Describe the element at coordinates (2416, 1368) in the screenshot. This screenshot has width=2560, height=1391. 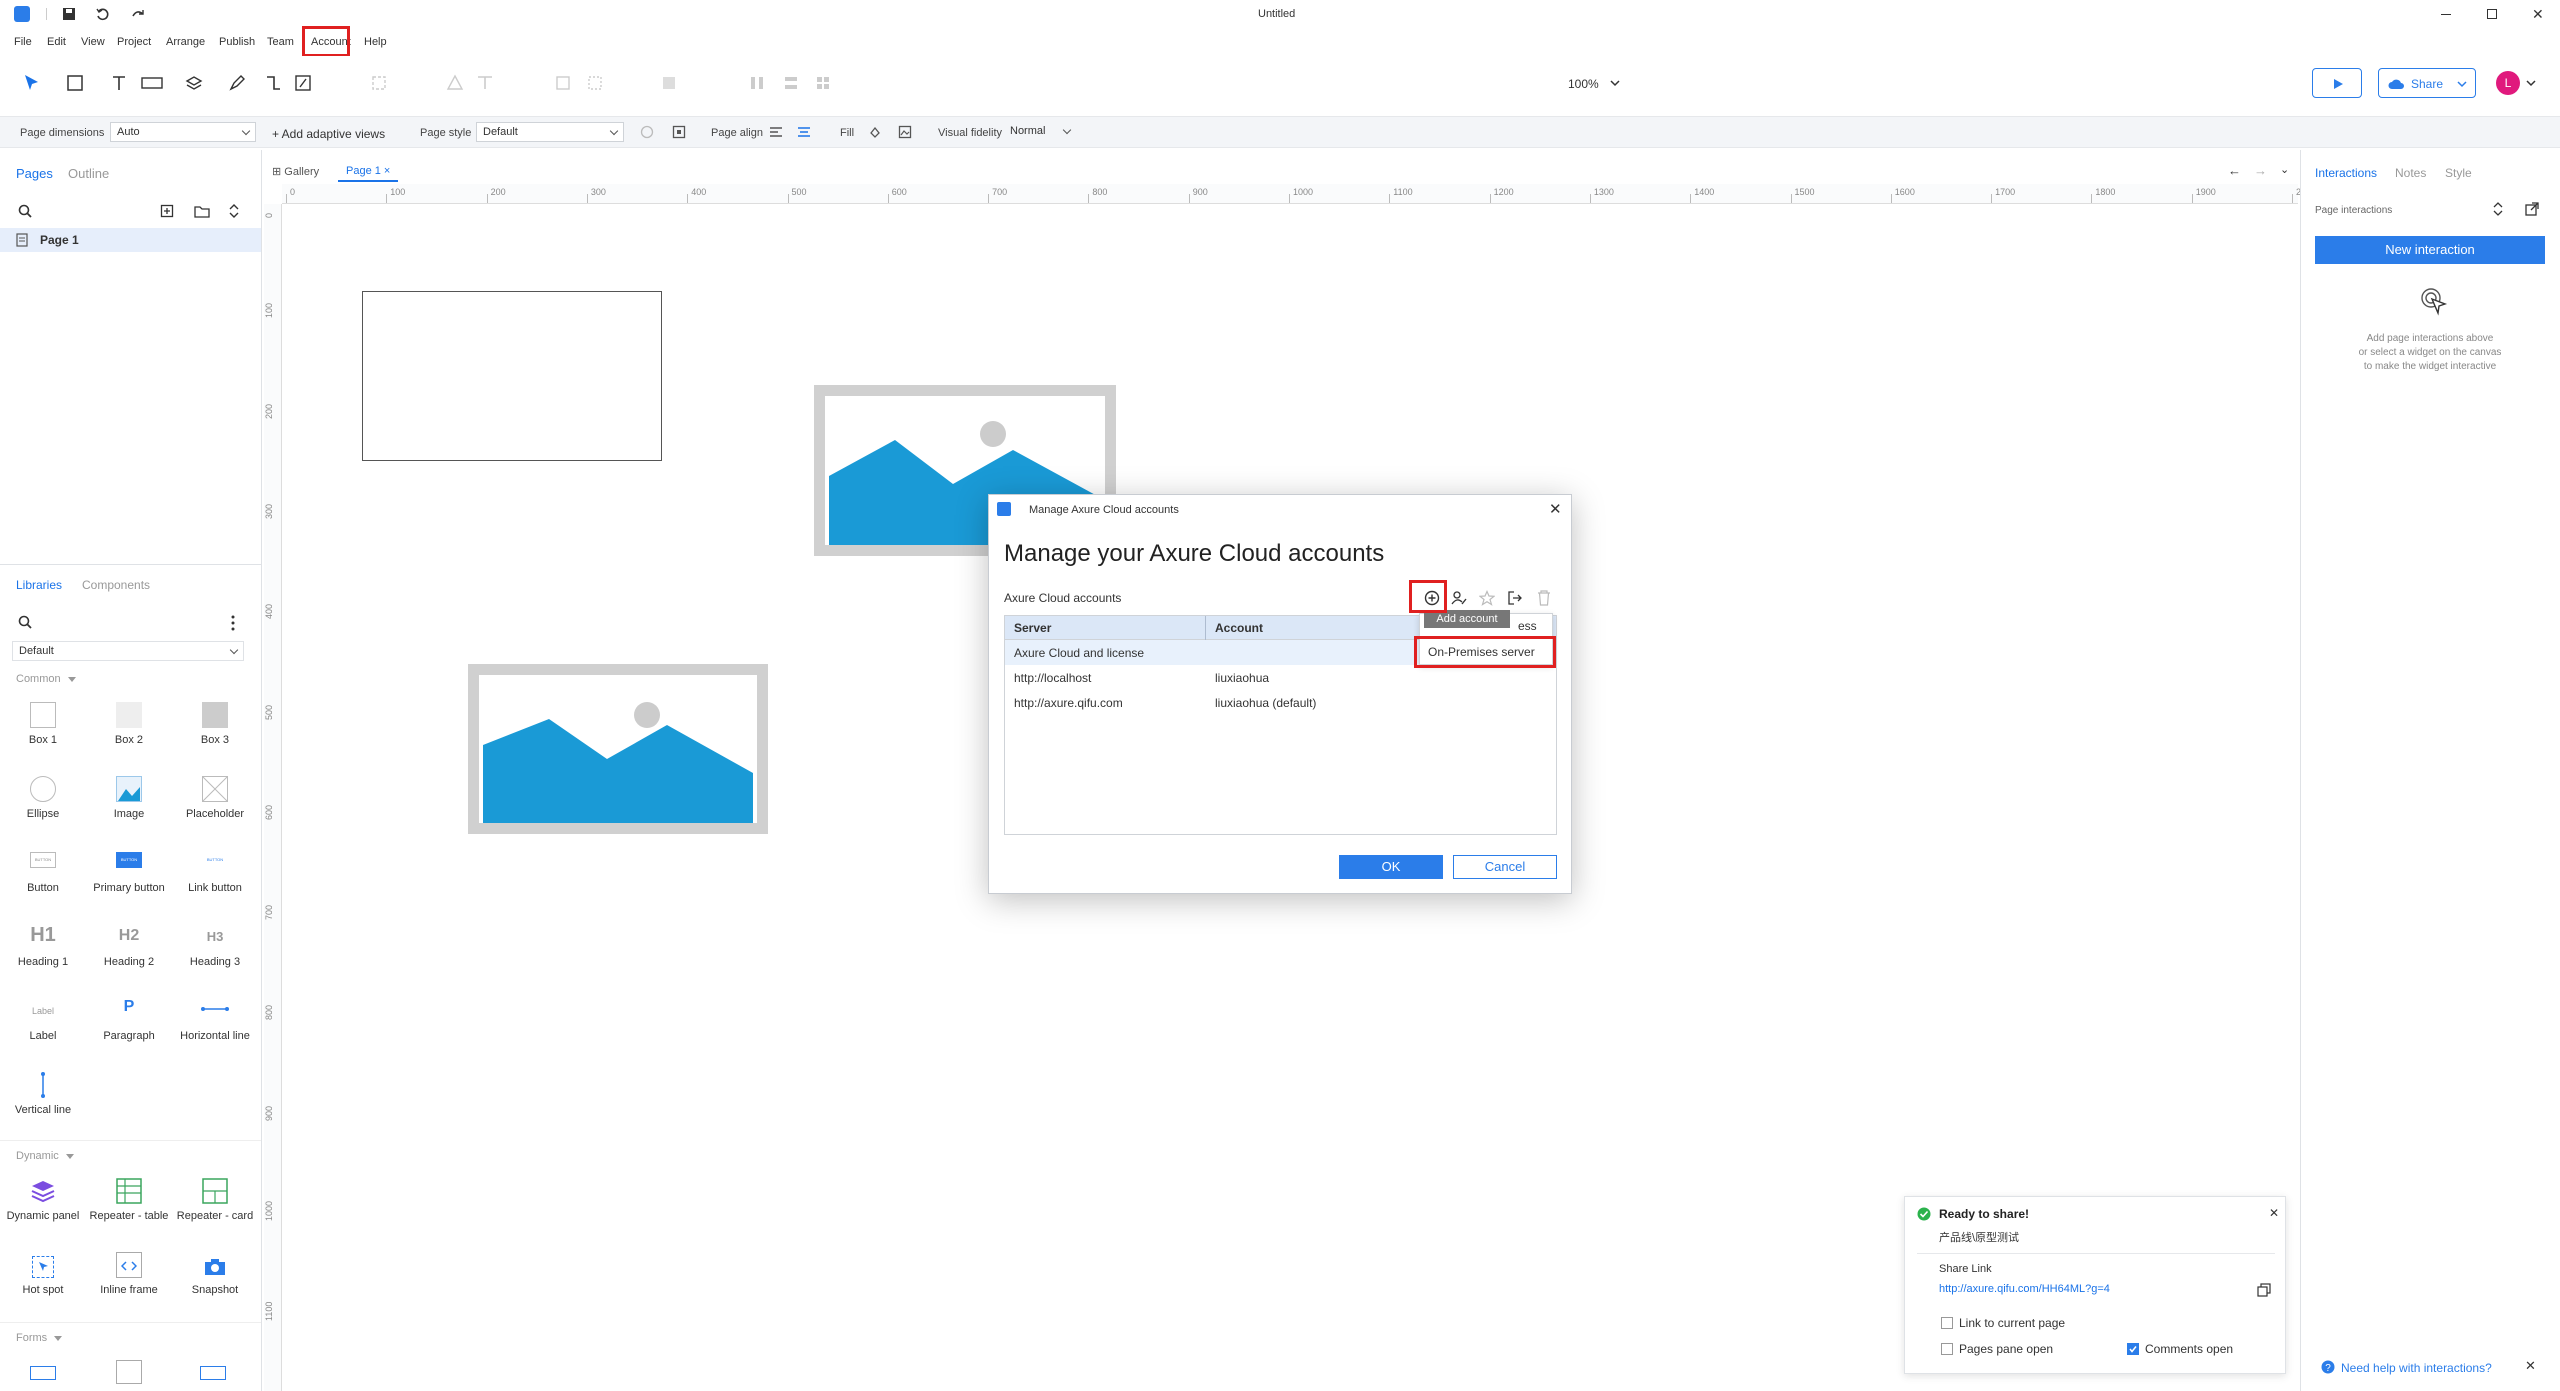
I see `help-link: Need help with interactions?` at that location.